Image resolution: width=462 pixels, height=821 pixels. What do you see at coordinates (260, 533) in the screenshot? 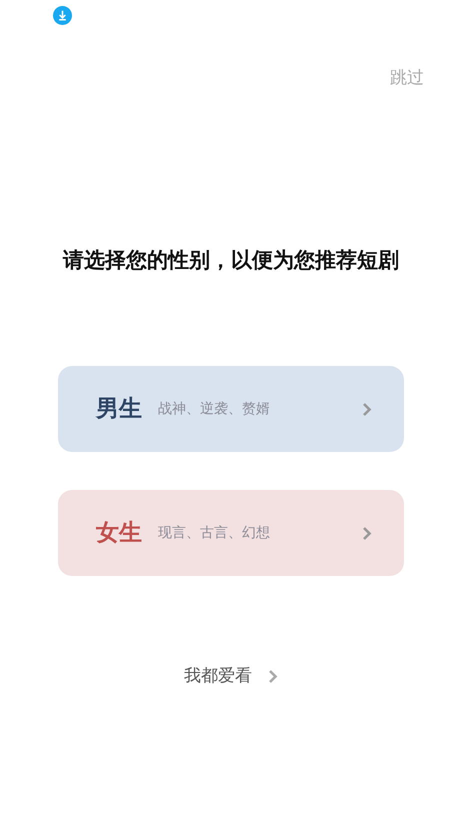
I see `genre-list: 现言、古言、幻想` at bounding box center [260, 533].